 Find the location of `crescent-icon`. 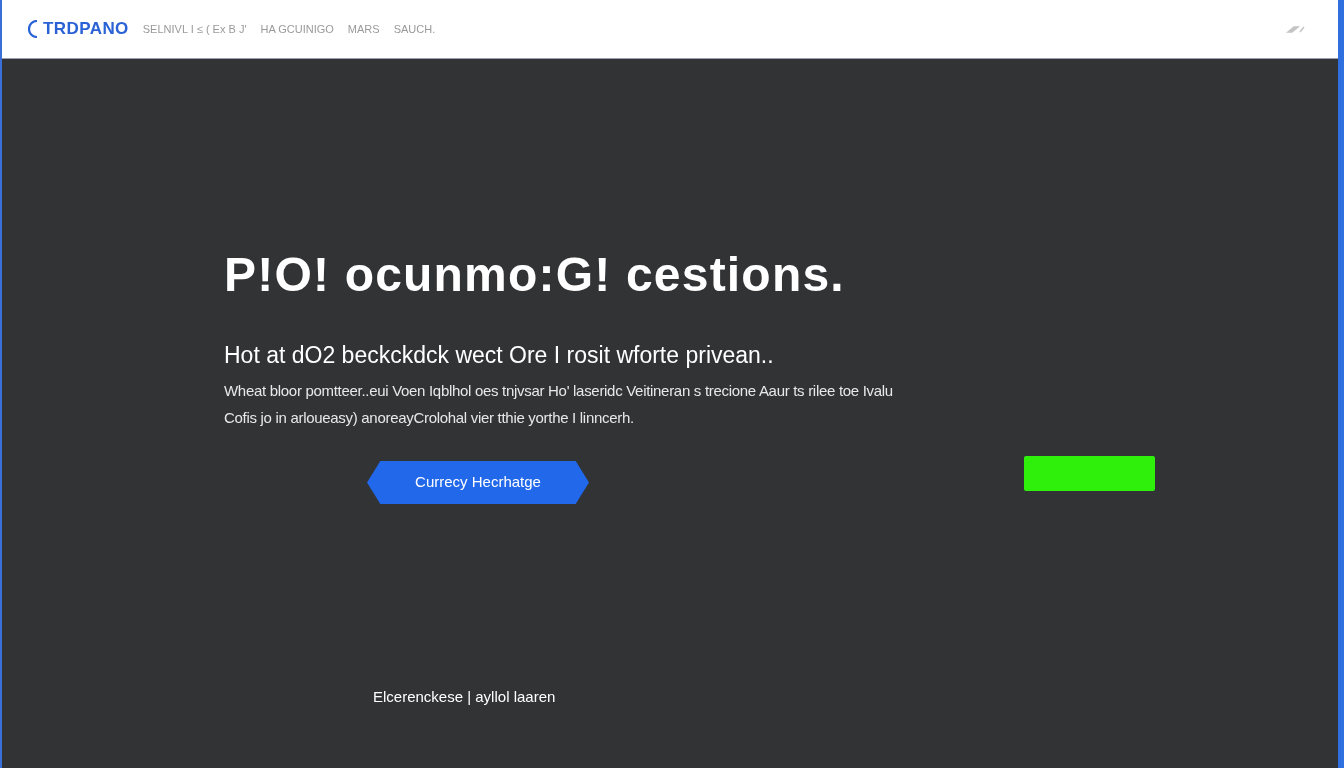

crescent-icon is located at coordinates (34, 29).